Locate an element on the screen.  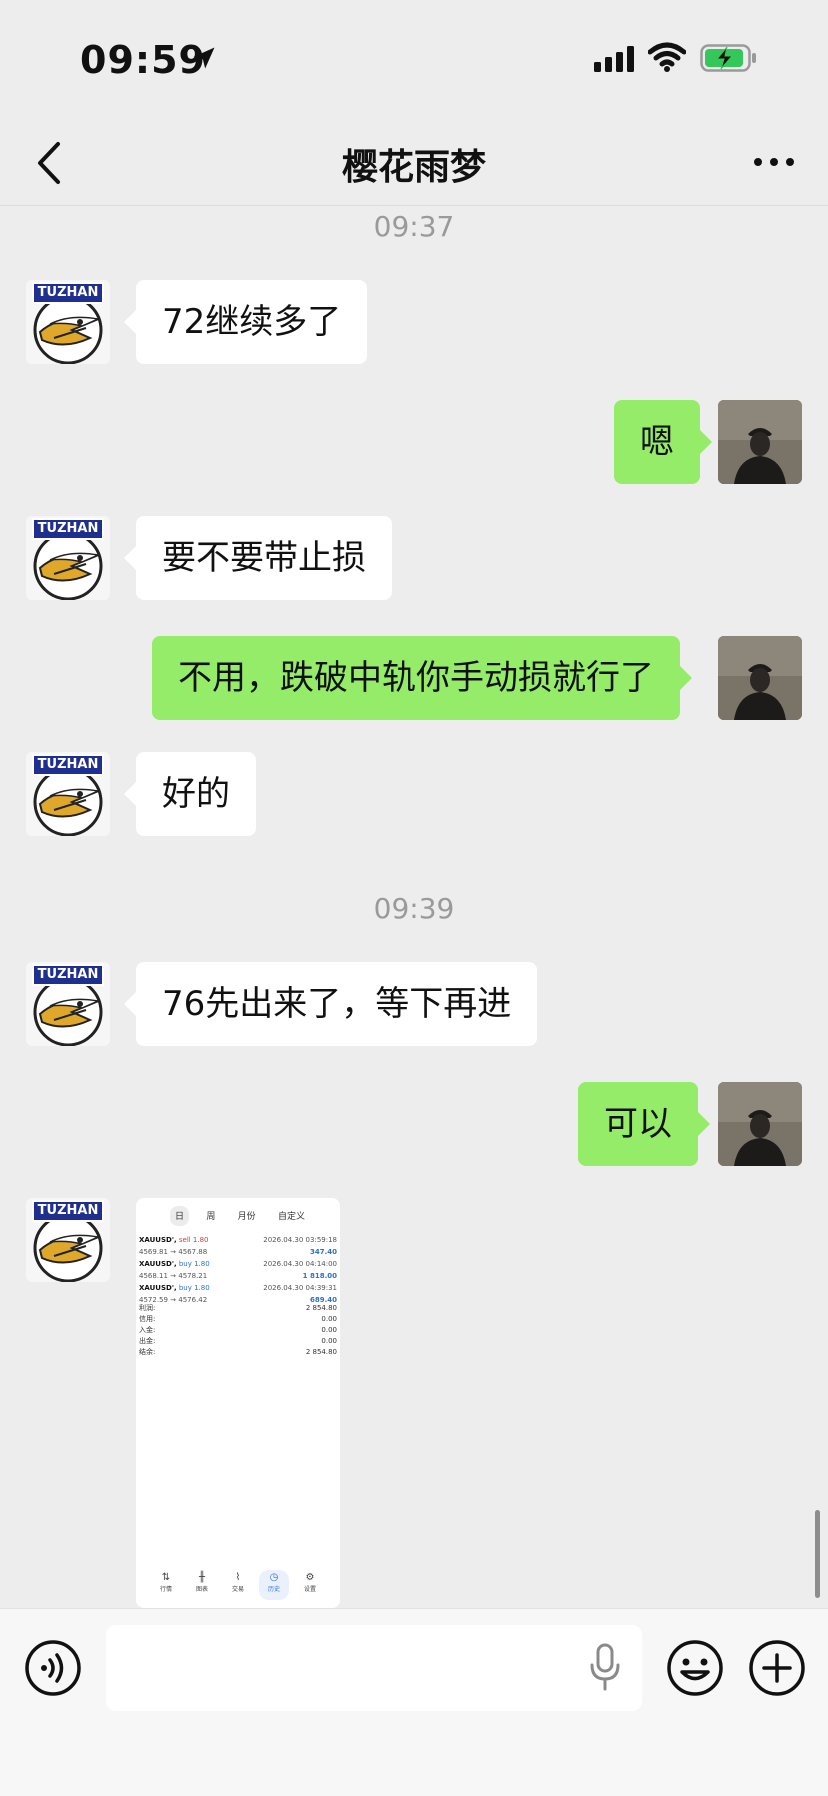
nav-charts: ╫ 图表 is located at coordinates (202, 1585).